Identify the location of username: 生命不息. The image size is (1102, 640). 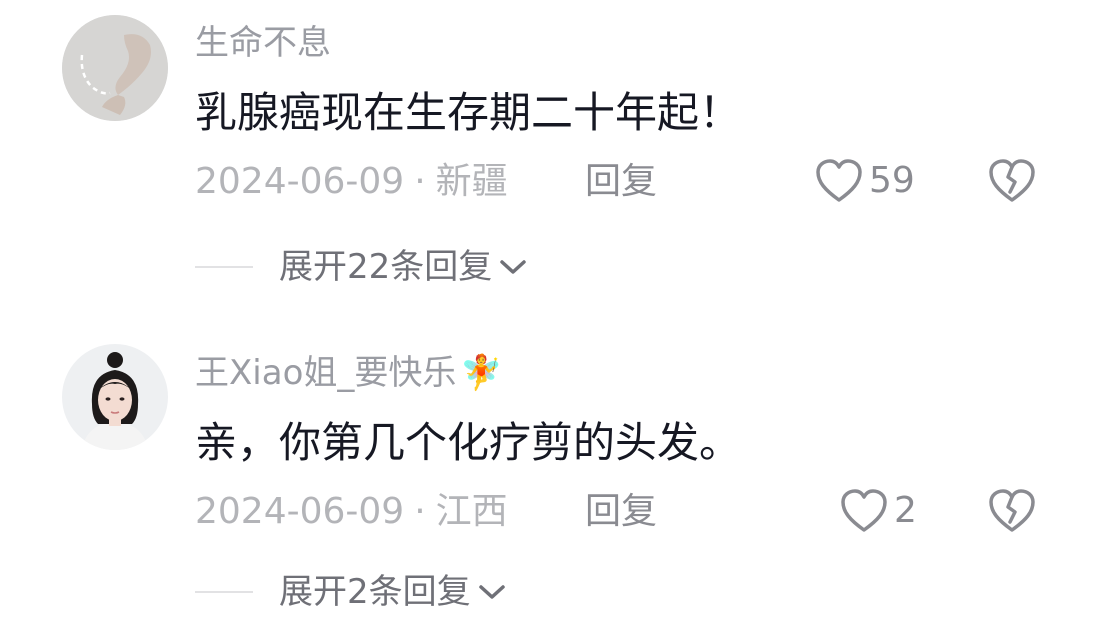
(263, 43).